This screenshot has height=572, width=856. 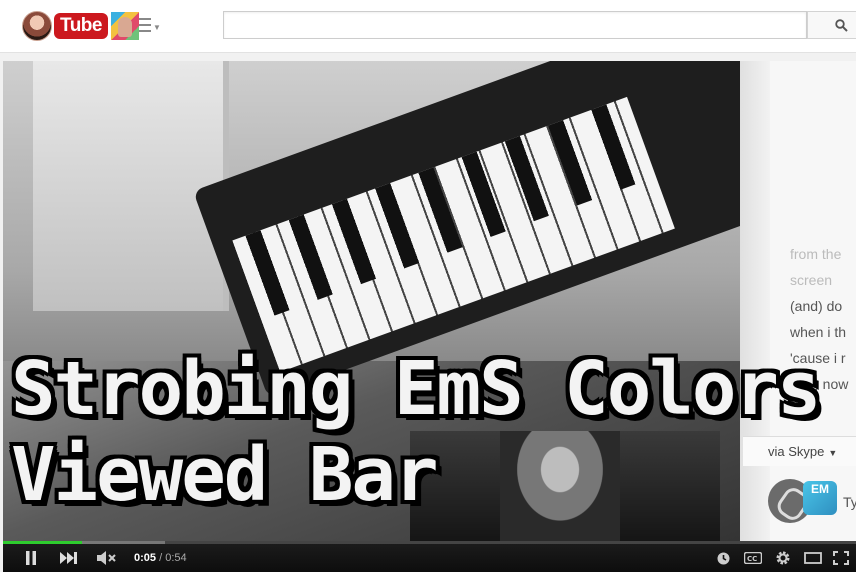 I want to click on search-icon, so click(x=841, y=25).